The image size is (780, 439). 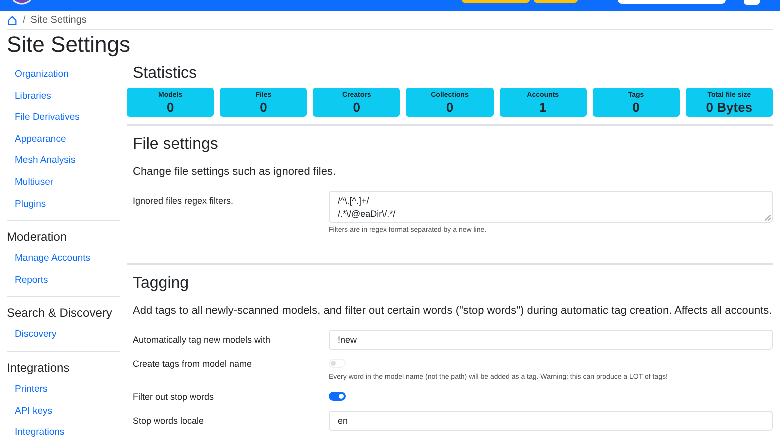 I want to click on sidebar-heading: Search & Discovery, so click(x=60, y=313).